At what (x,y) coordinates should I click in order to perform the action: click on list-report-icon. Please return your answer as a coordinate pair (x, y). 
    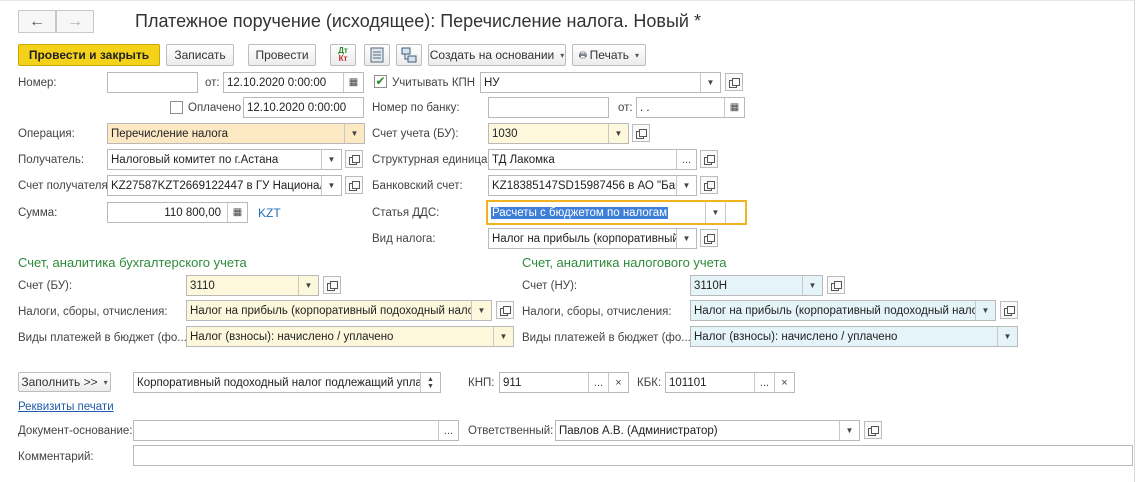
    Looking at the image, I should click on (377, 55).